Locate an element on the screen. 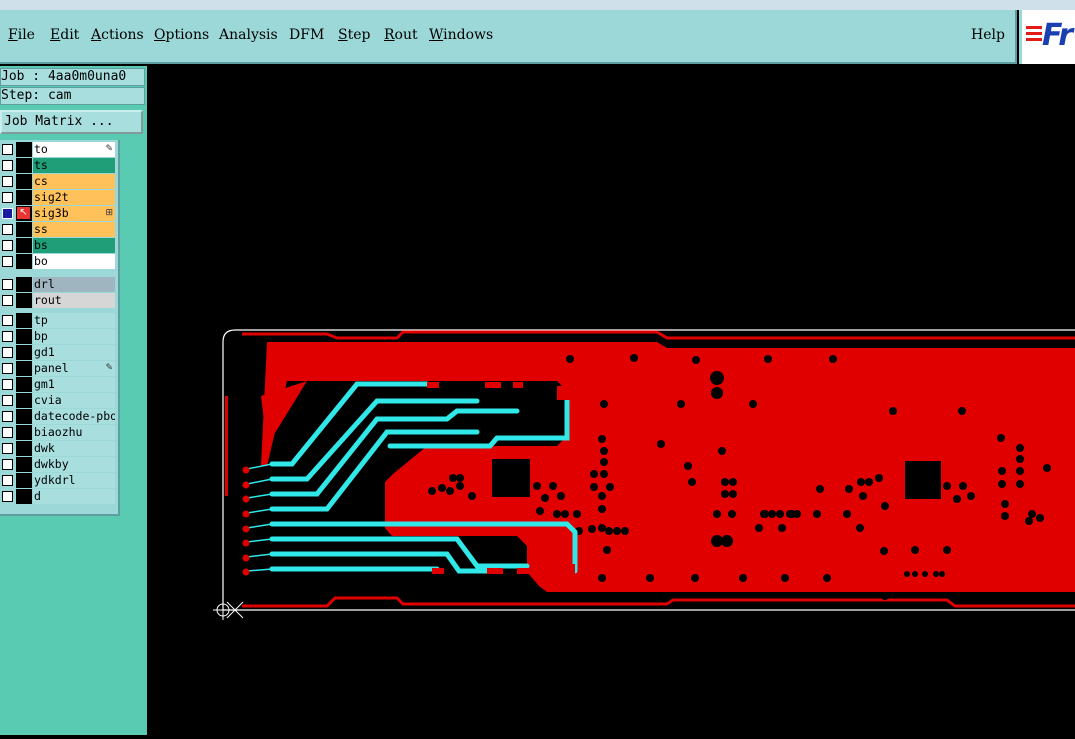 The image size is (1075, 739). layer-row-rout: rout is located at coordinates (58, 300).